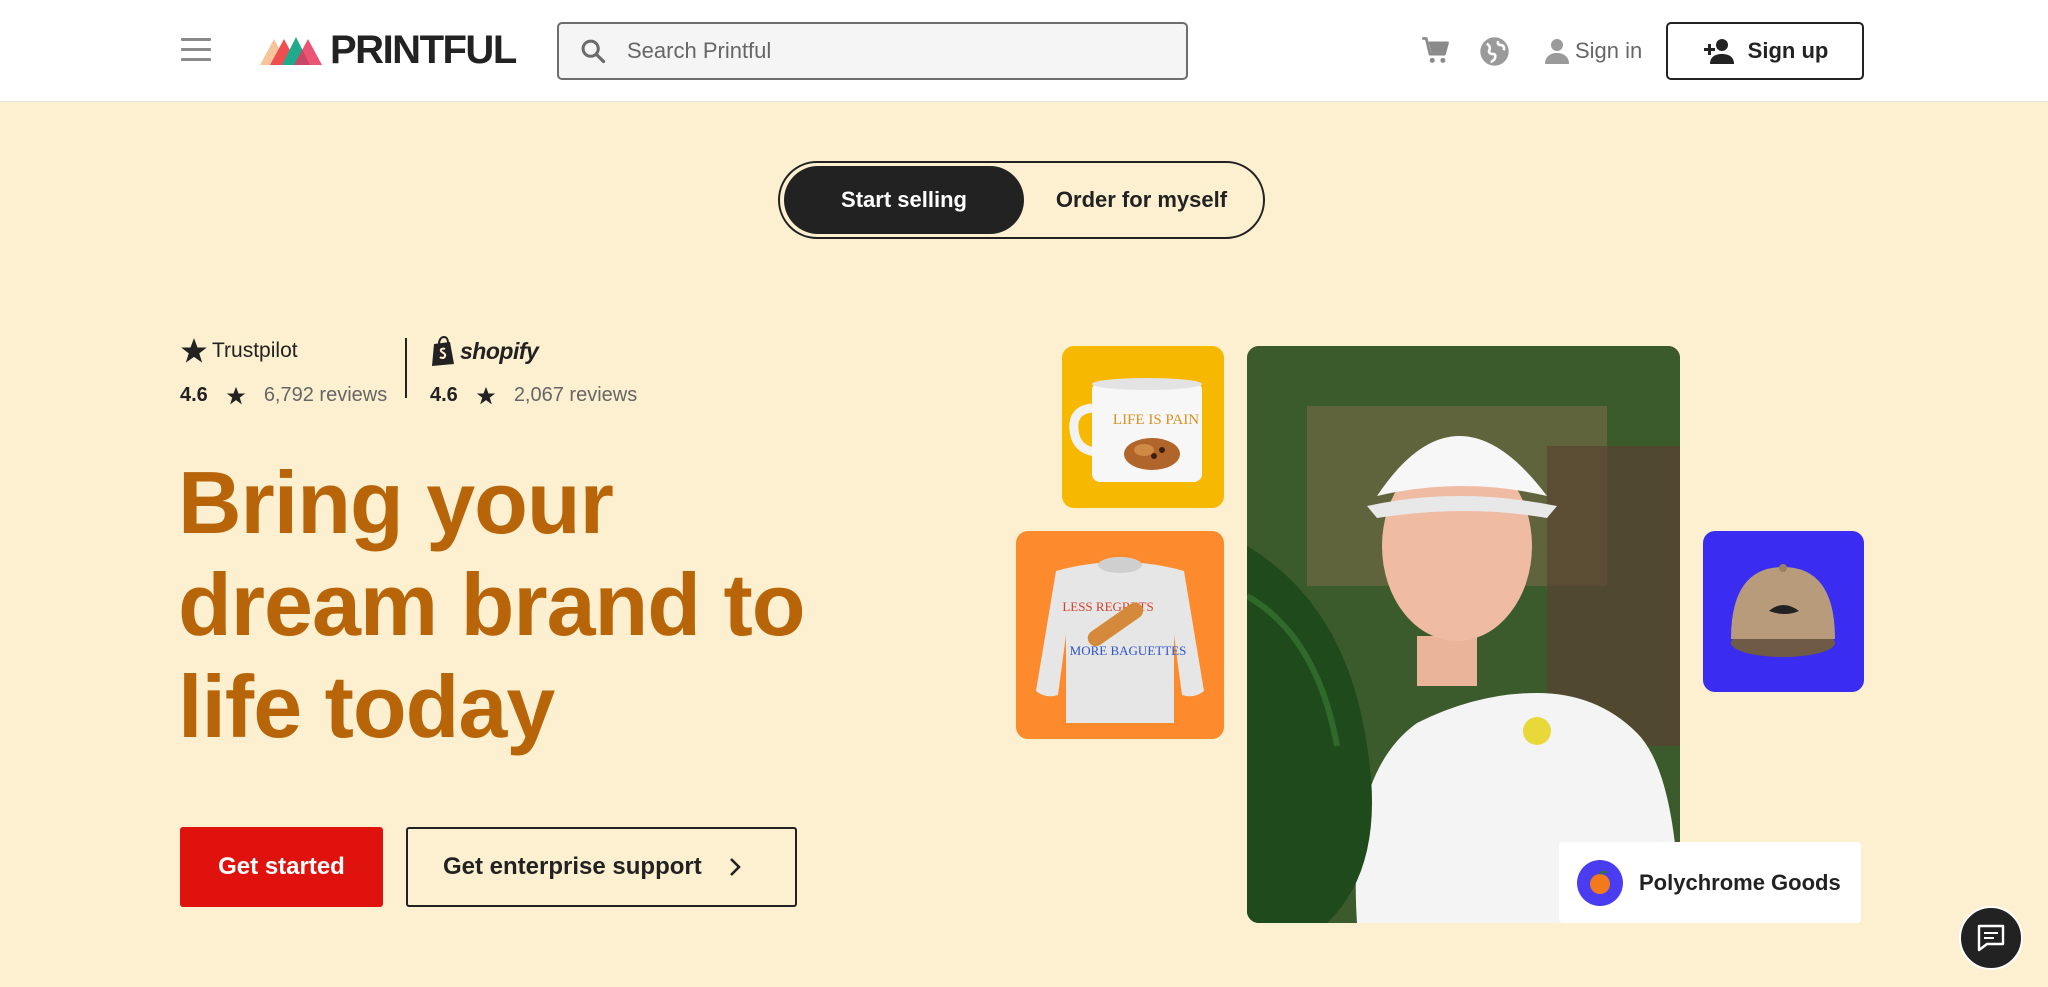 The image size is (2048, 987). What do you see at coordinates (1718, 51) in the screenshot?
I see `add-user-icon` at bounding box center [1718, 51].